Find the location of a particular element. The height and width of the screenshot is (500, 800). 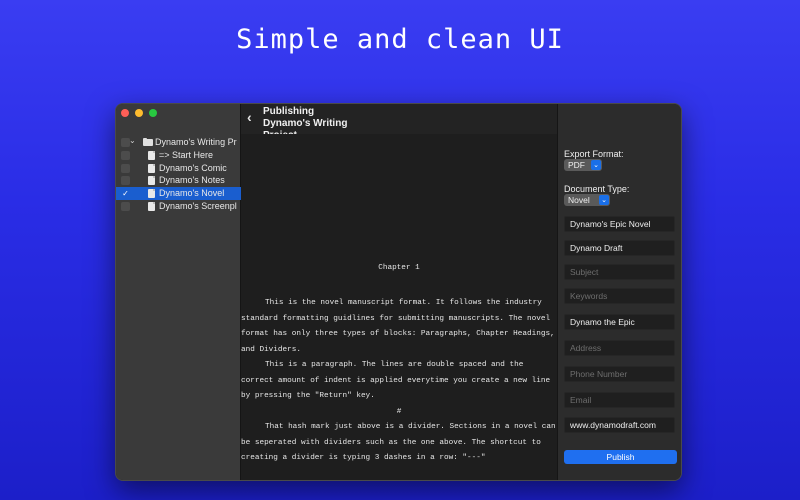

project-folder-row: ⌄ Dynamo's Writing Pr is located at coordinates (178, 142).